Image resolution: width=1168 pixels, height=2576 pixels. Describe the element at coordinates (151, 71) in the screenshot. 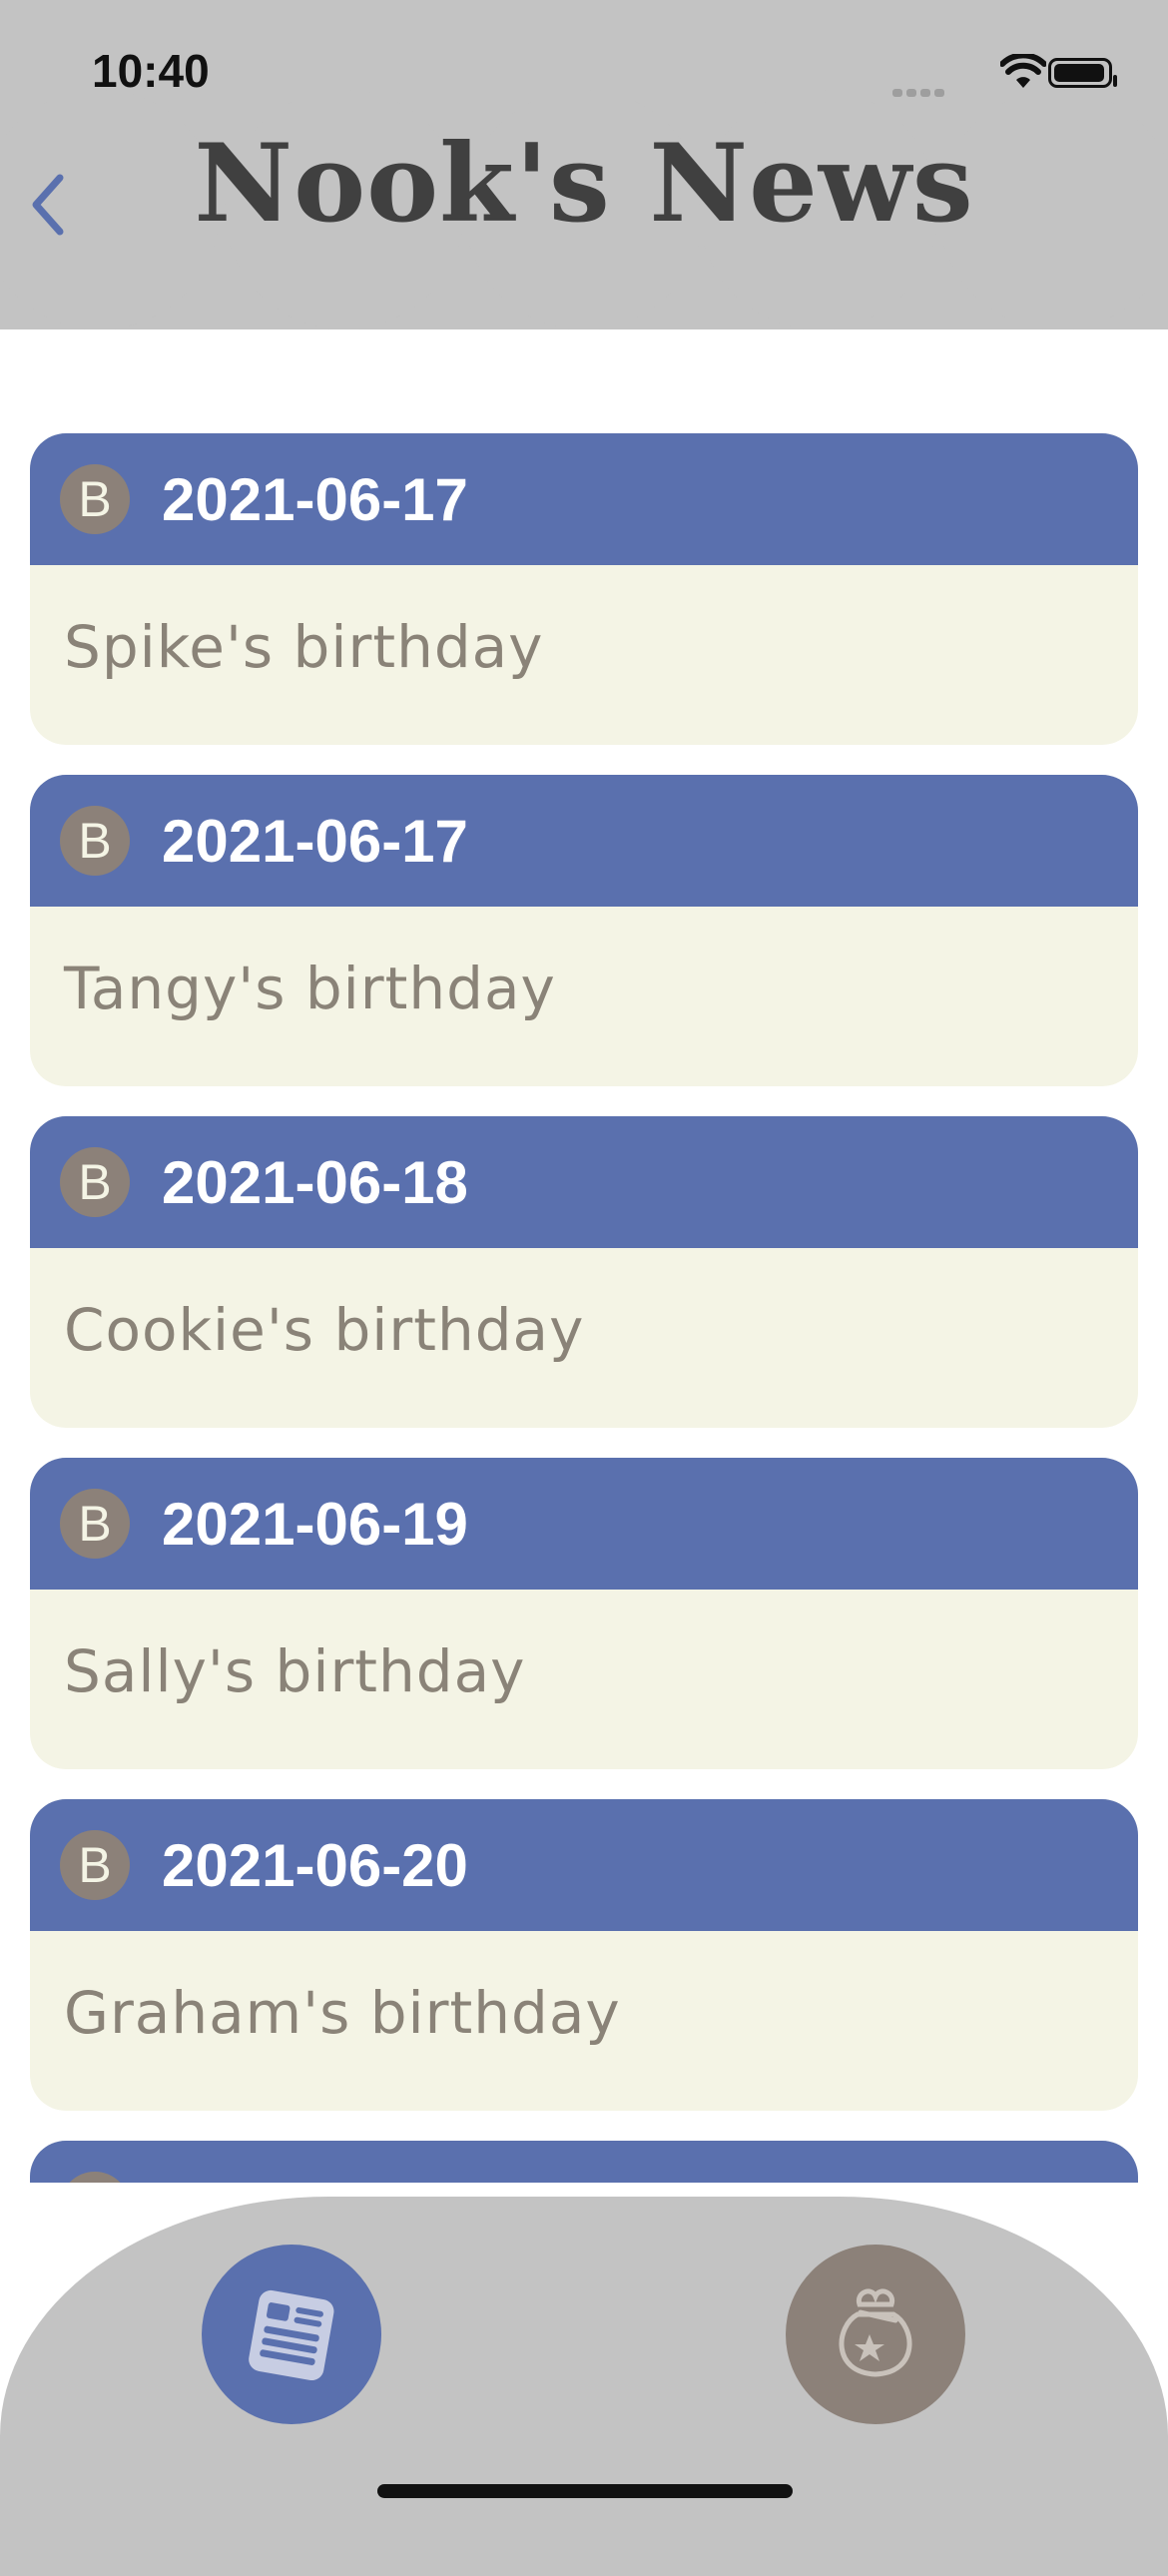

I see `status-time: 10:40` at that location.